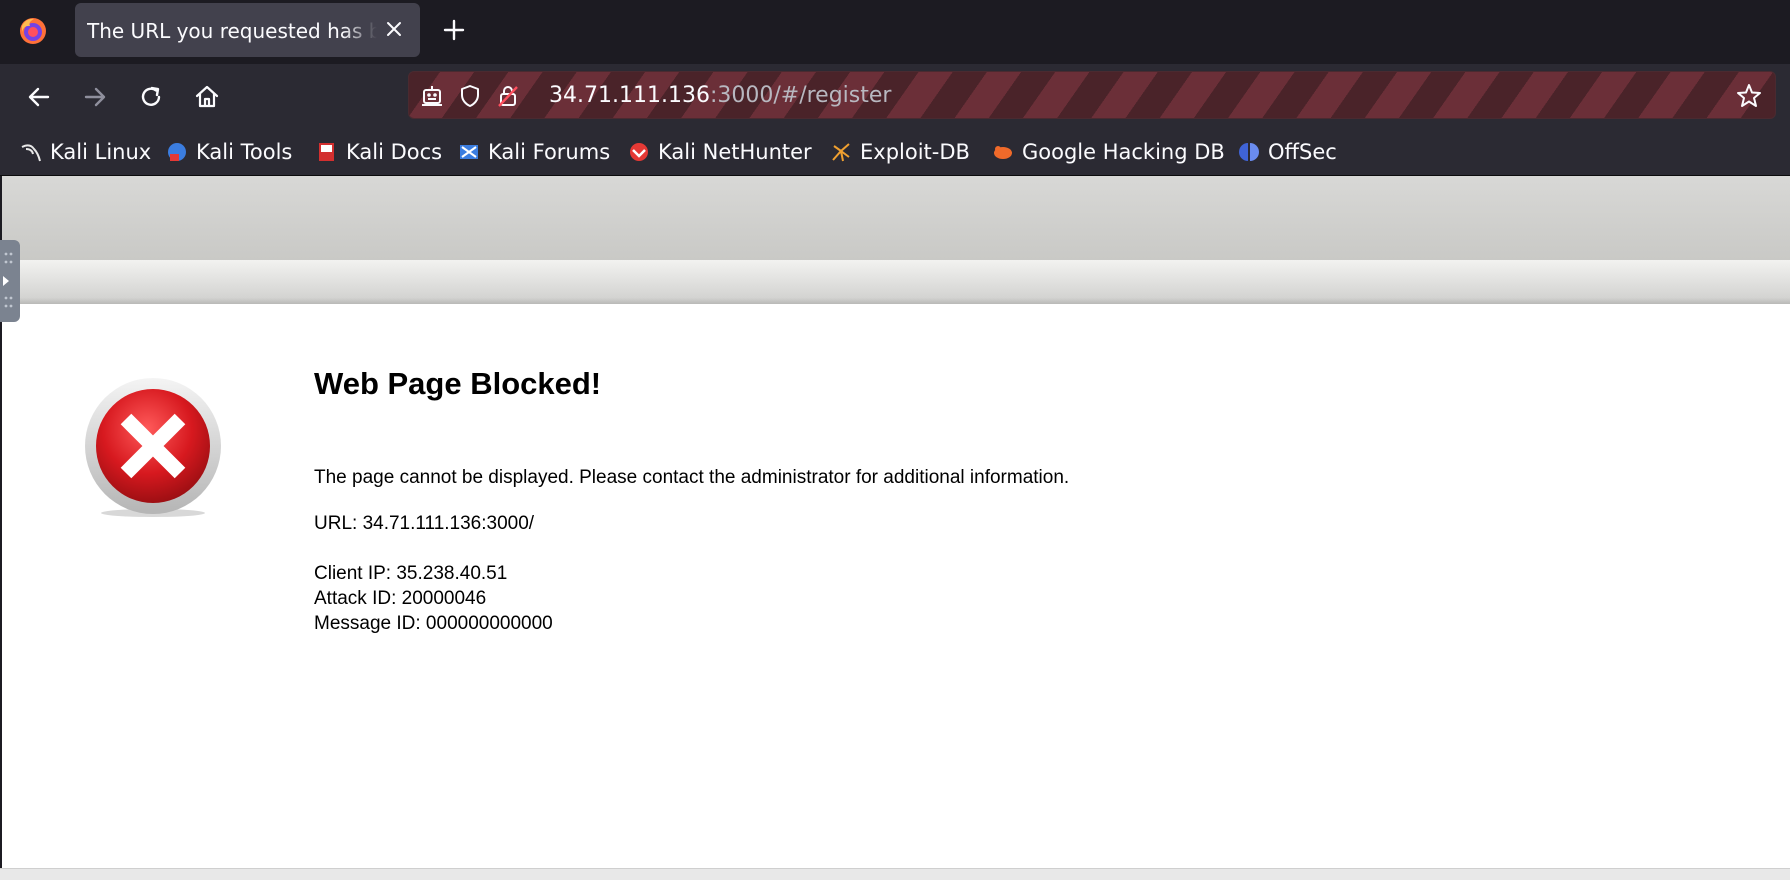  I want to click on kali-forums-icon, so click(469, 152).